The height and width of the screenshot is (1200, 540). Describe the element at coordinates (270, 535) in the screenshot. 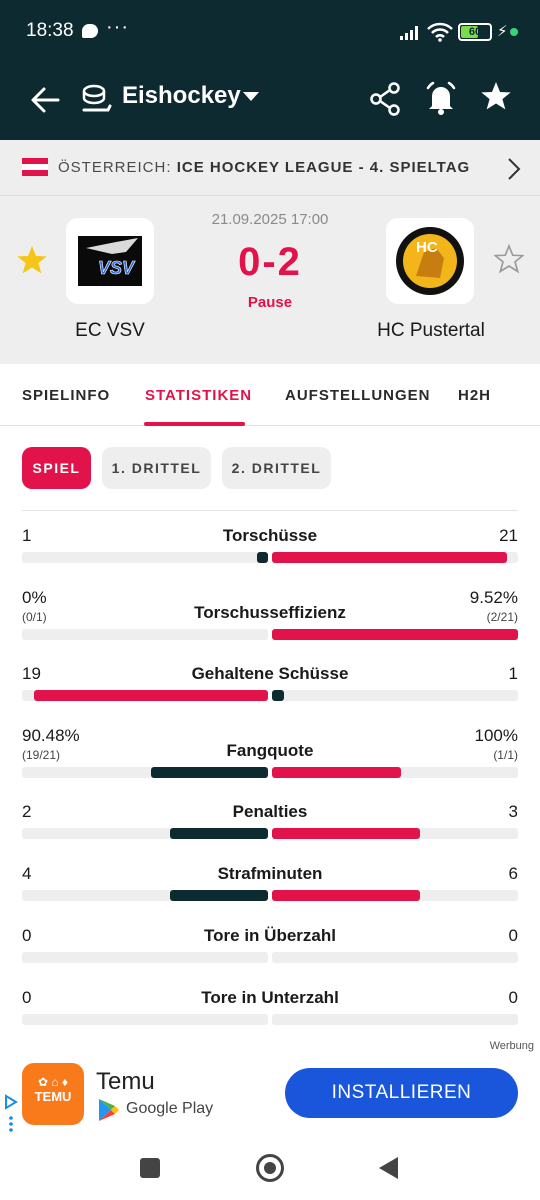

I see `stat-label: Torschüsse` at that location.